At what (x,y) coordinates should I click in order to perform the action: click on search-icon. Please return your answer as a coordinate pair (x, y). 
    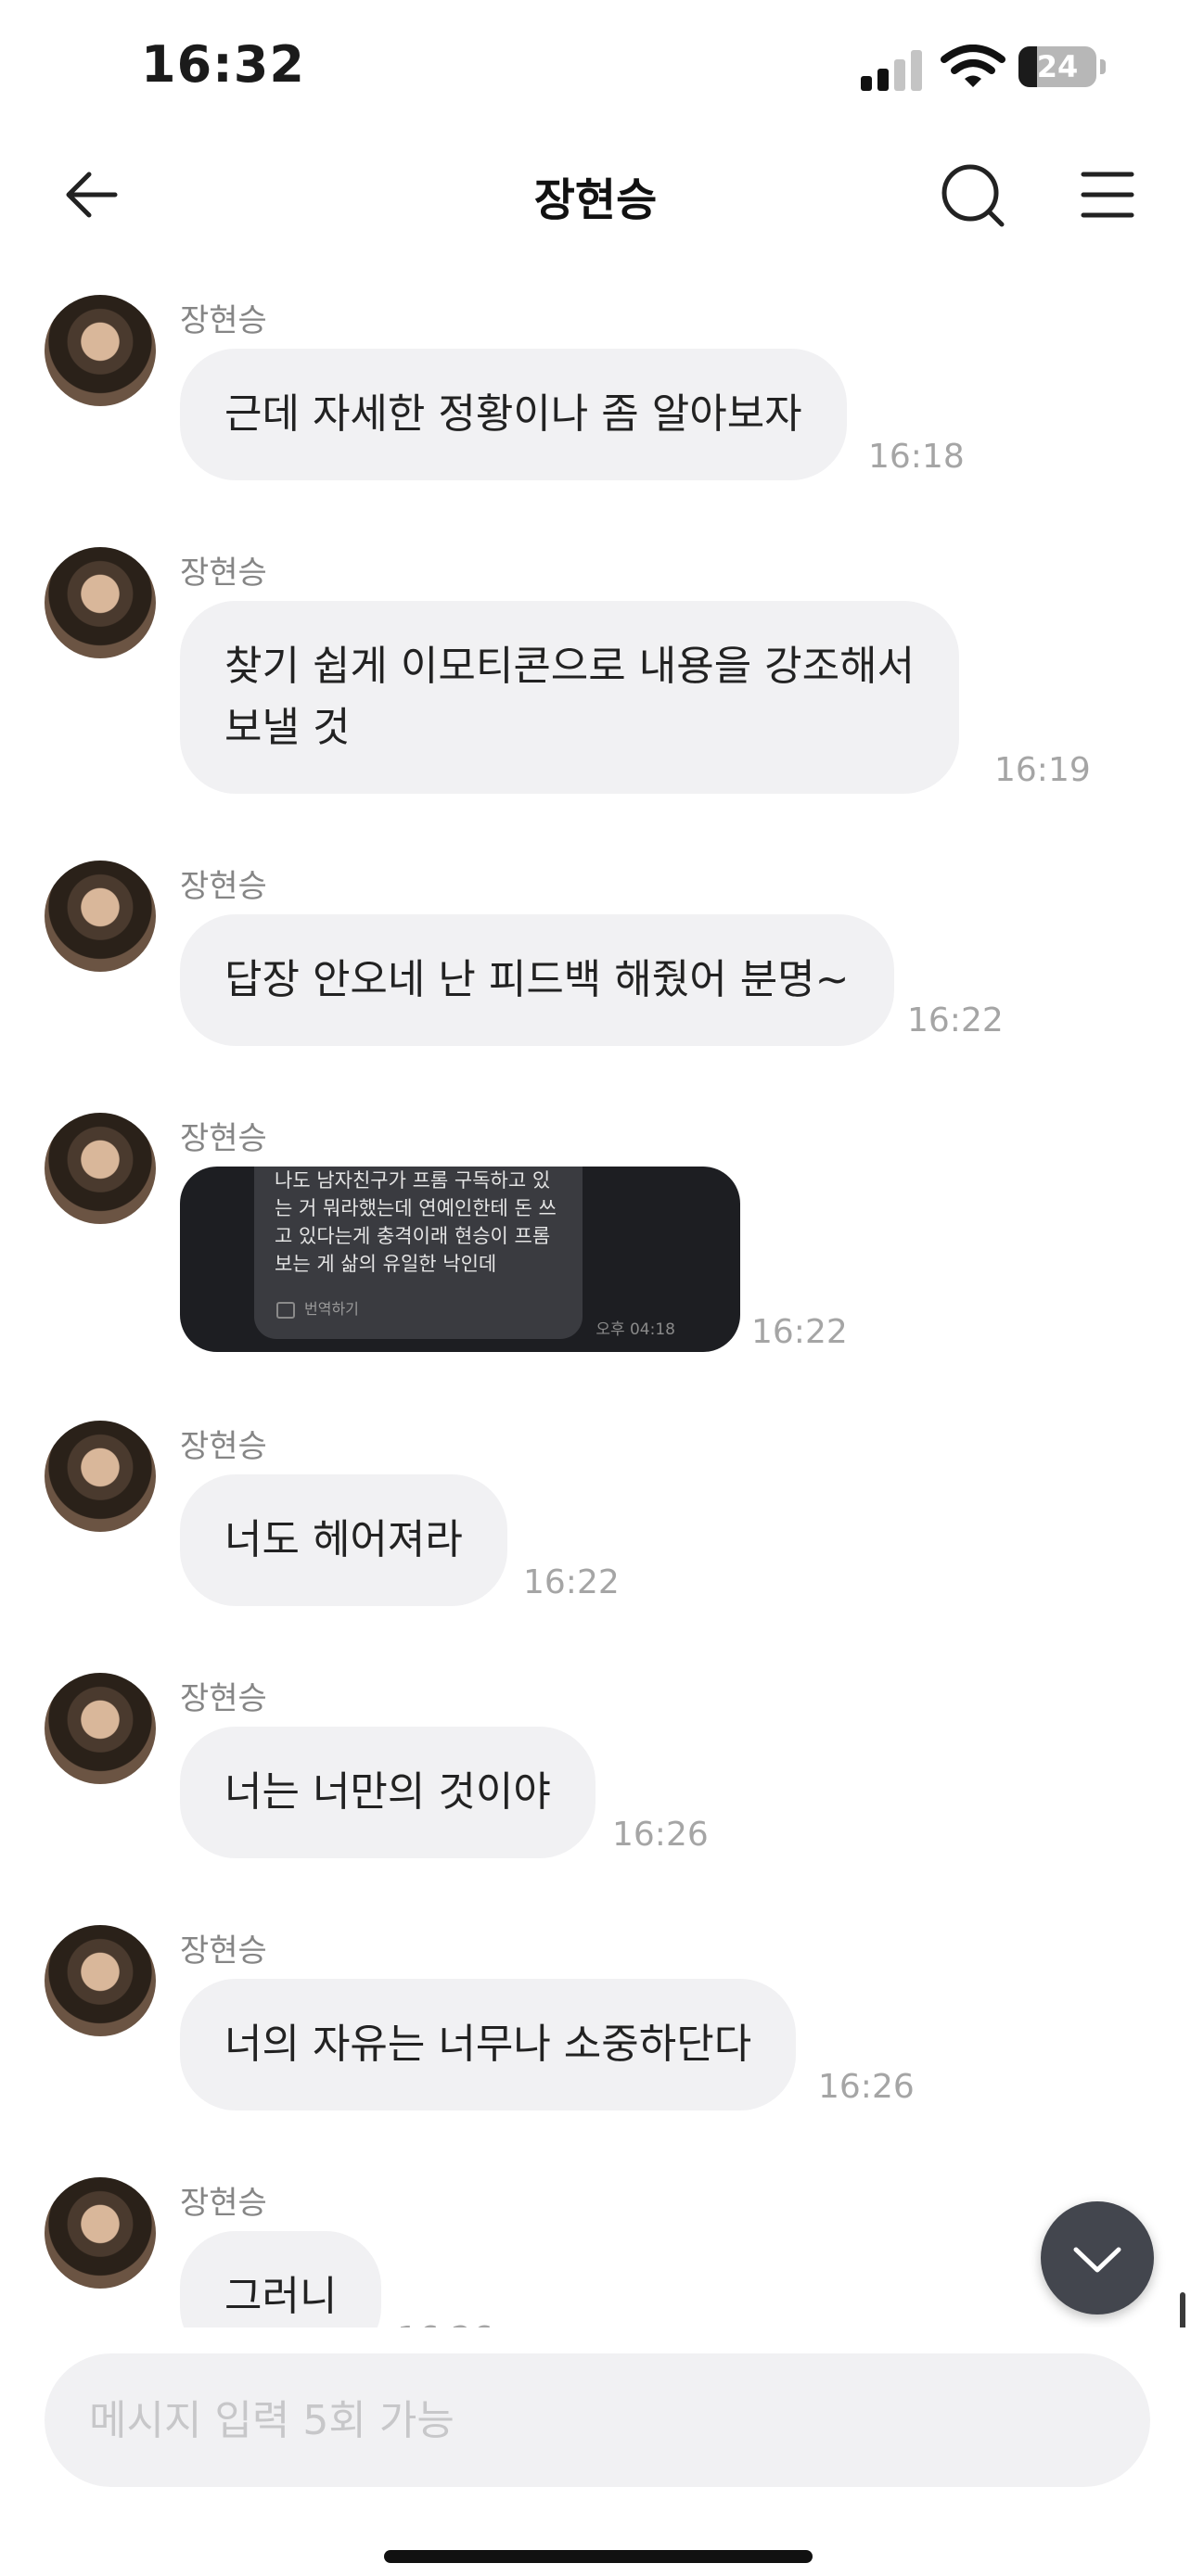
    Looking at the image, I should click on (973, 196).